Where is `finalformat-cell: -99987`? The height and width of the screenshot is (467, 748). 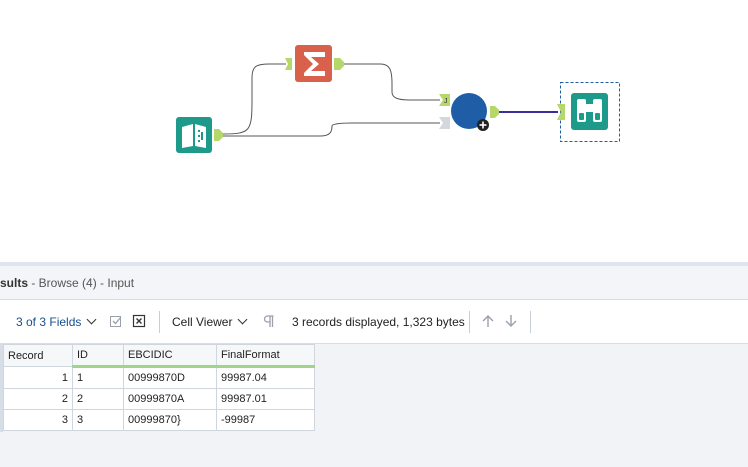 finalformat-cell: -99987 is located at coordinates (265, 420).